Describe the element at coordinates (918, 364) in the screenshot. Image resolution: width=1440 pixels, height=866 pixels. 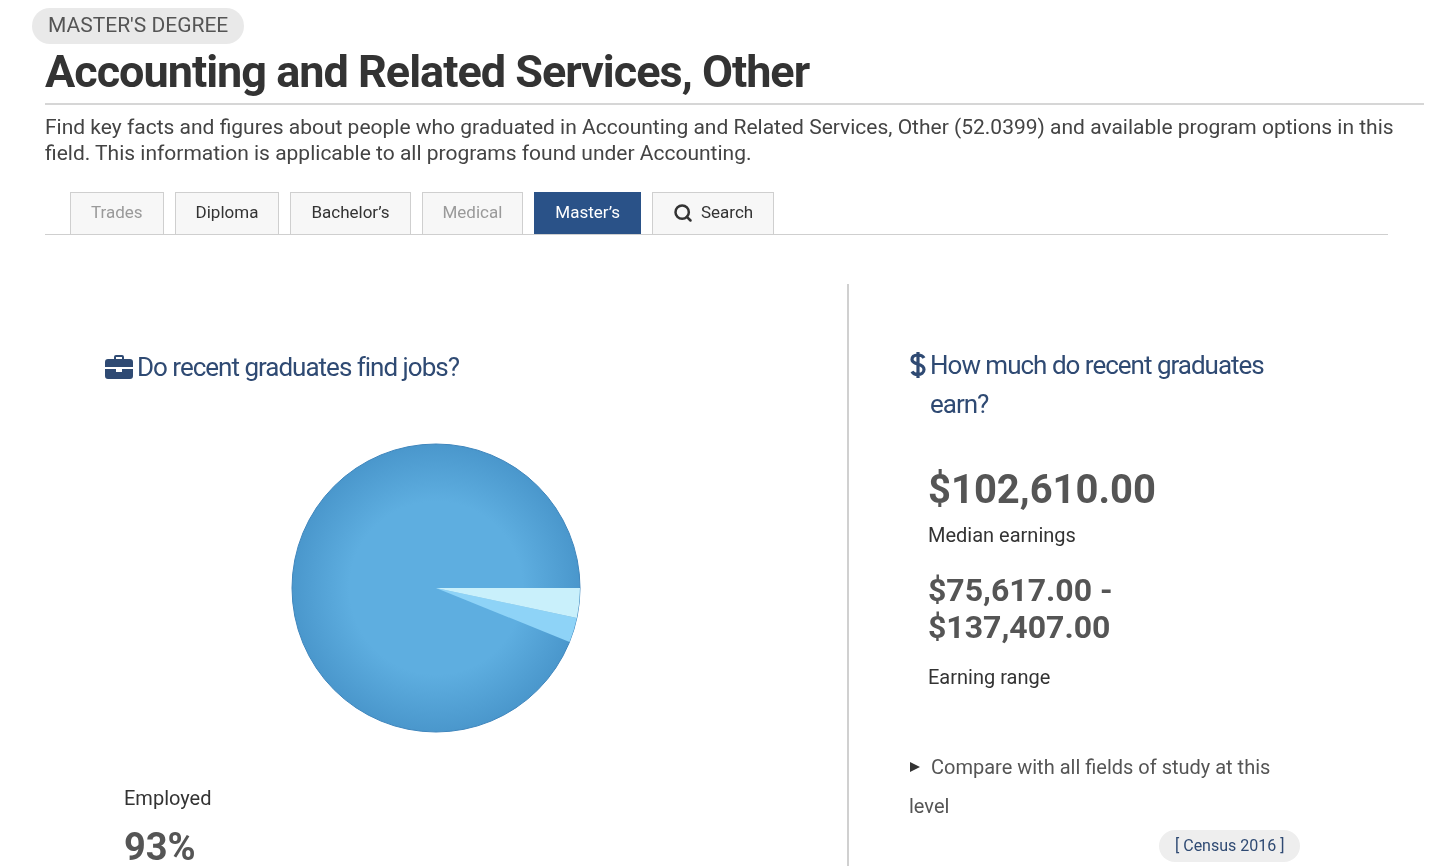
I see `dollar-icon` at that location.